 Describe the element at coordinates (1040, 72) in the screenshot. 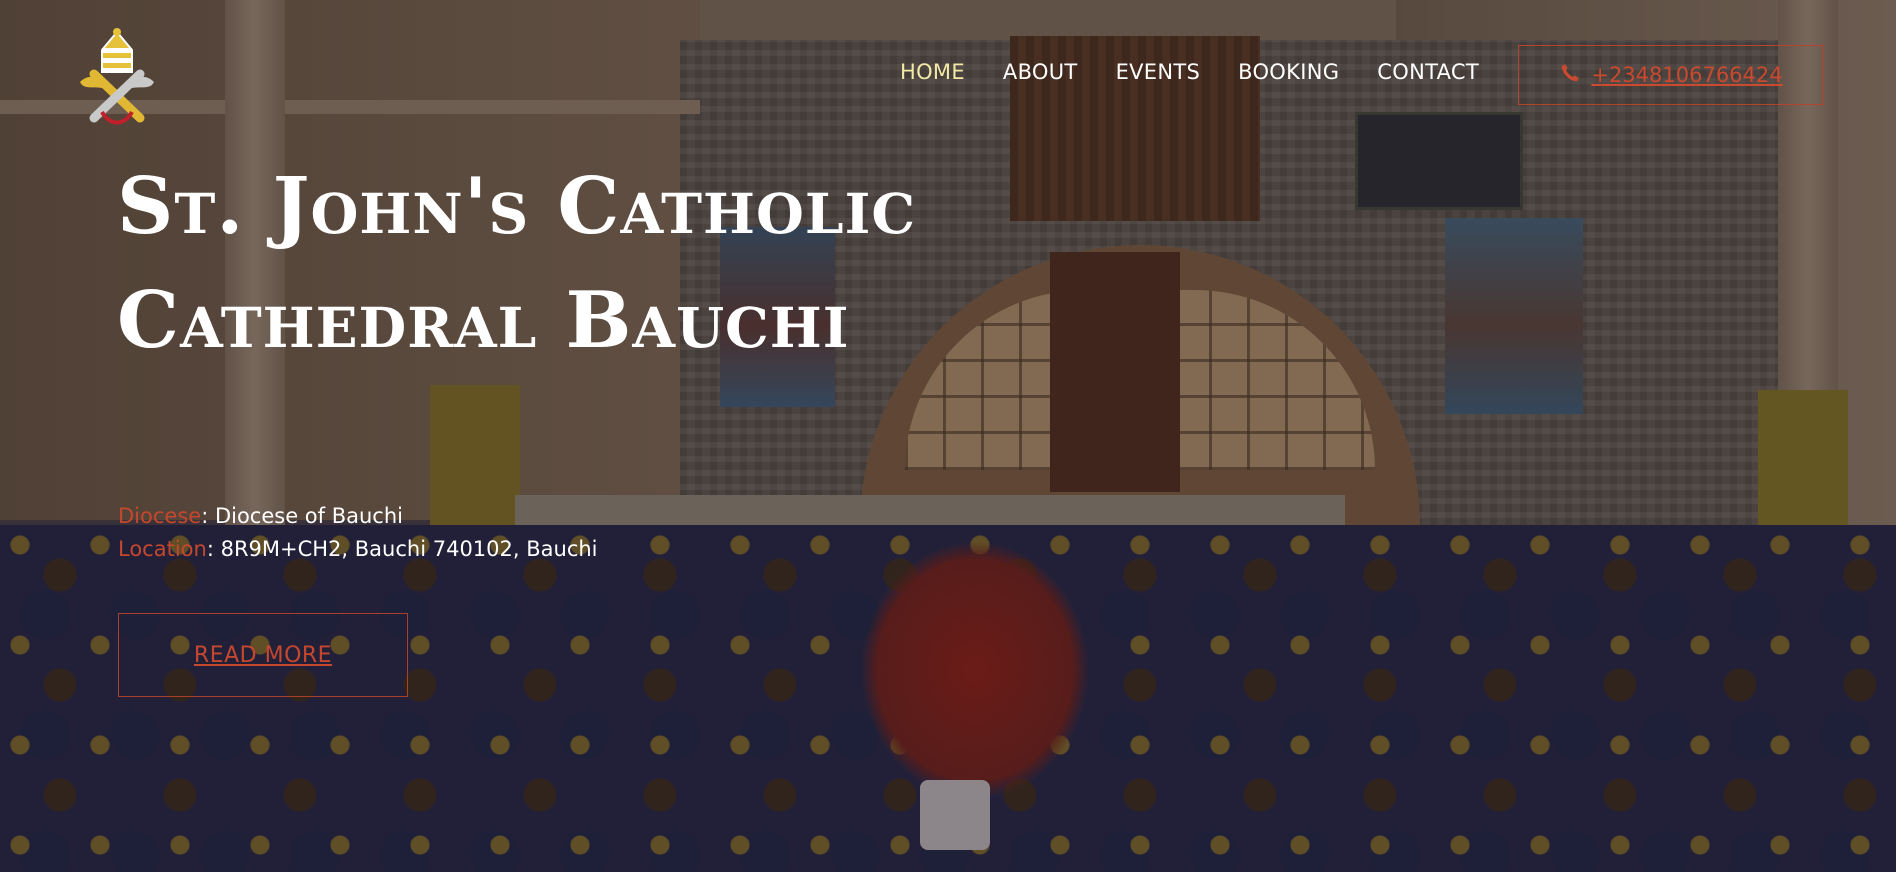

I see `nav-about: ABOUT` at that location.